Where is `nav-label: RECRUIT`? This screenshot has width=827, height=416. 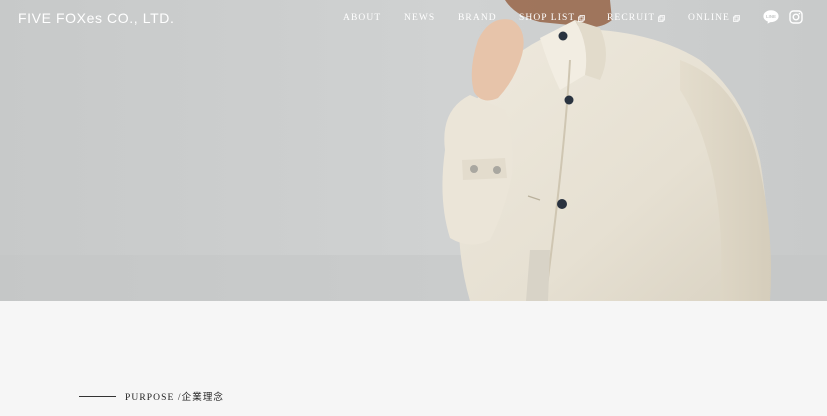
nav-label: RECRUIT is located at coordinates (631, 18).